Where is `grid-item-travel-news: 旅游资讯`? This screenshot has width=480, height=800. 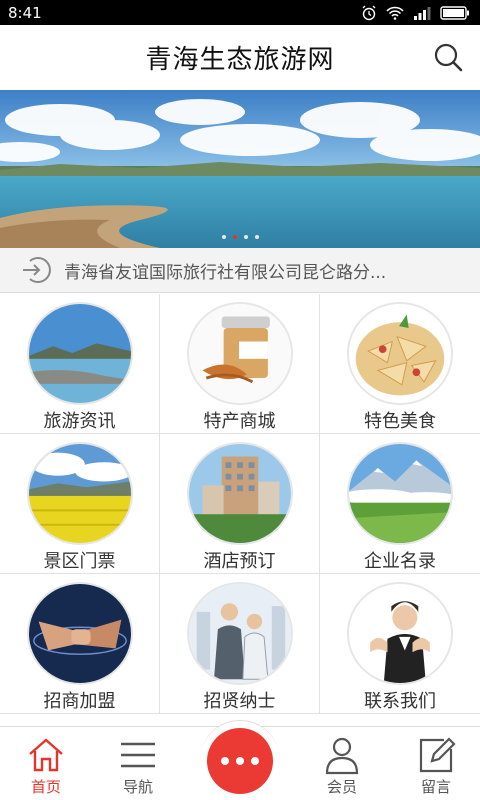 grid-item-travel-news: 旅游资讯 is located at coordinates (80, 364).